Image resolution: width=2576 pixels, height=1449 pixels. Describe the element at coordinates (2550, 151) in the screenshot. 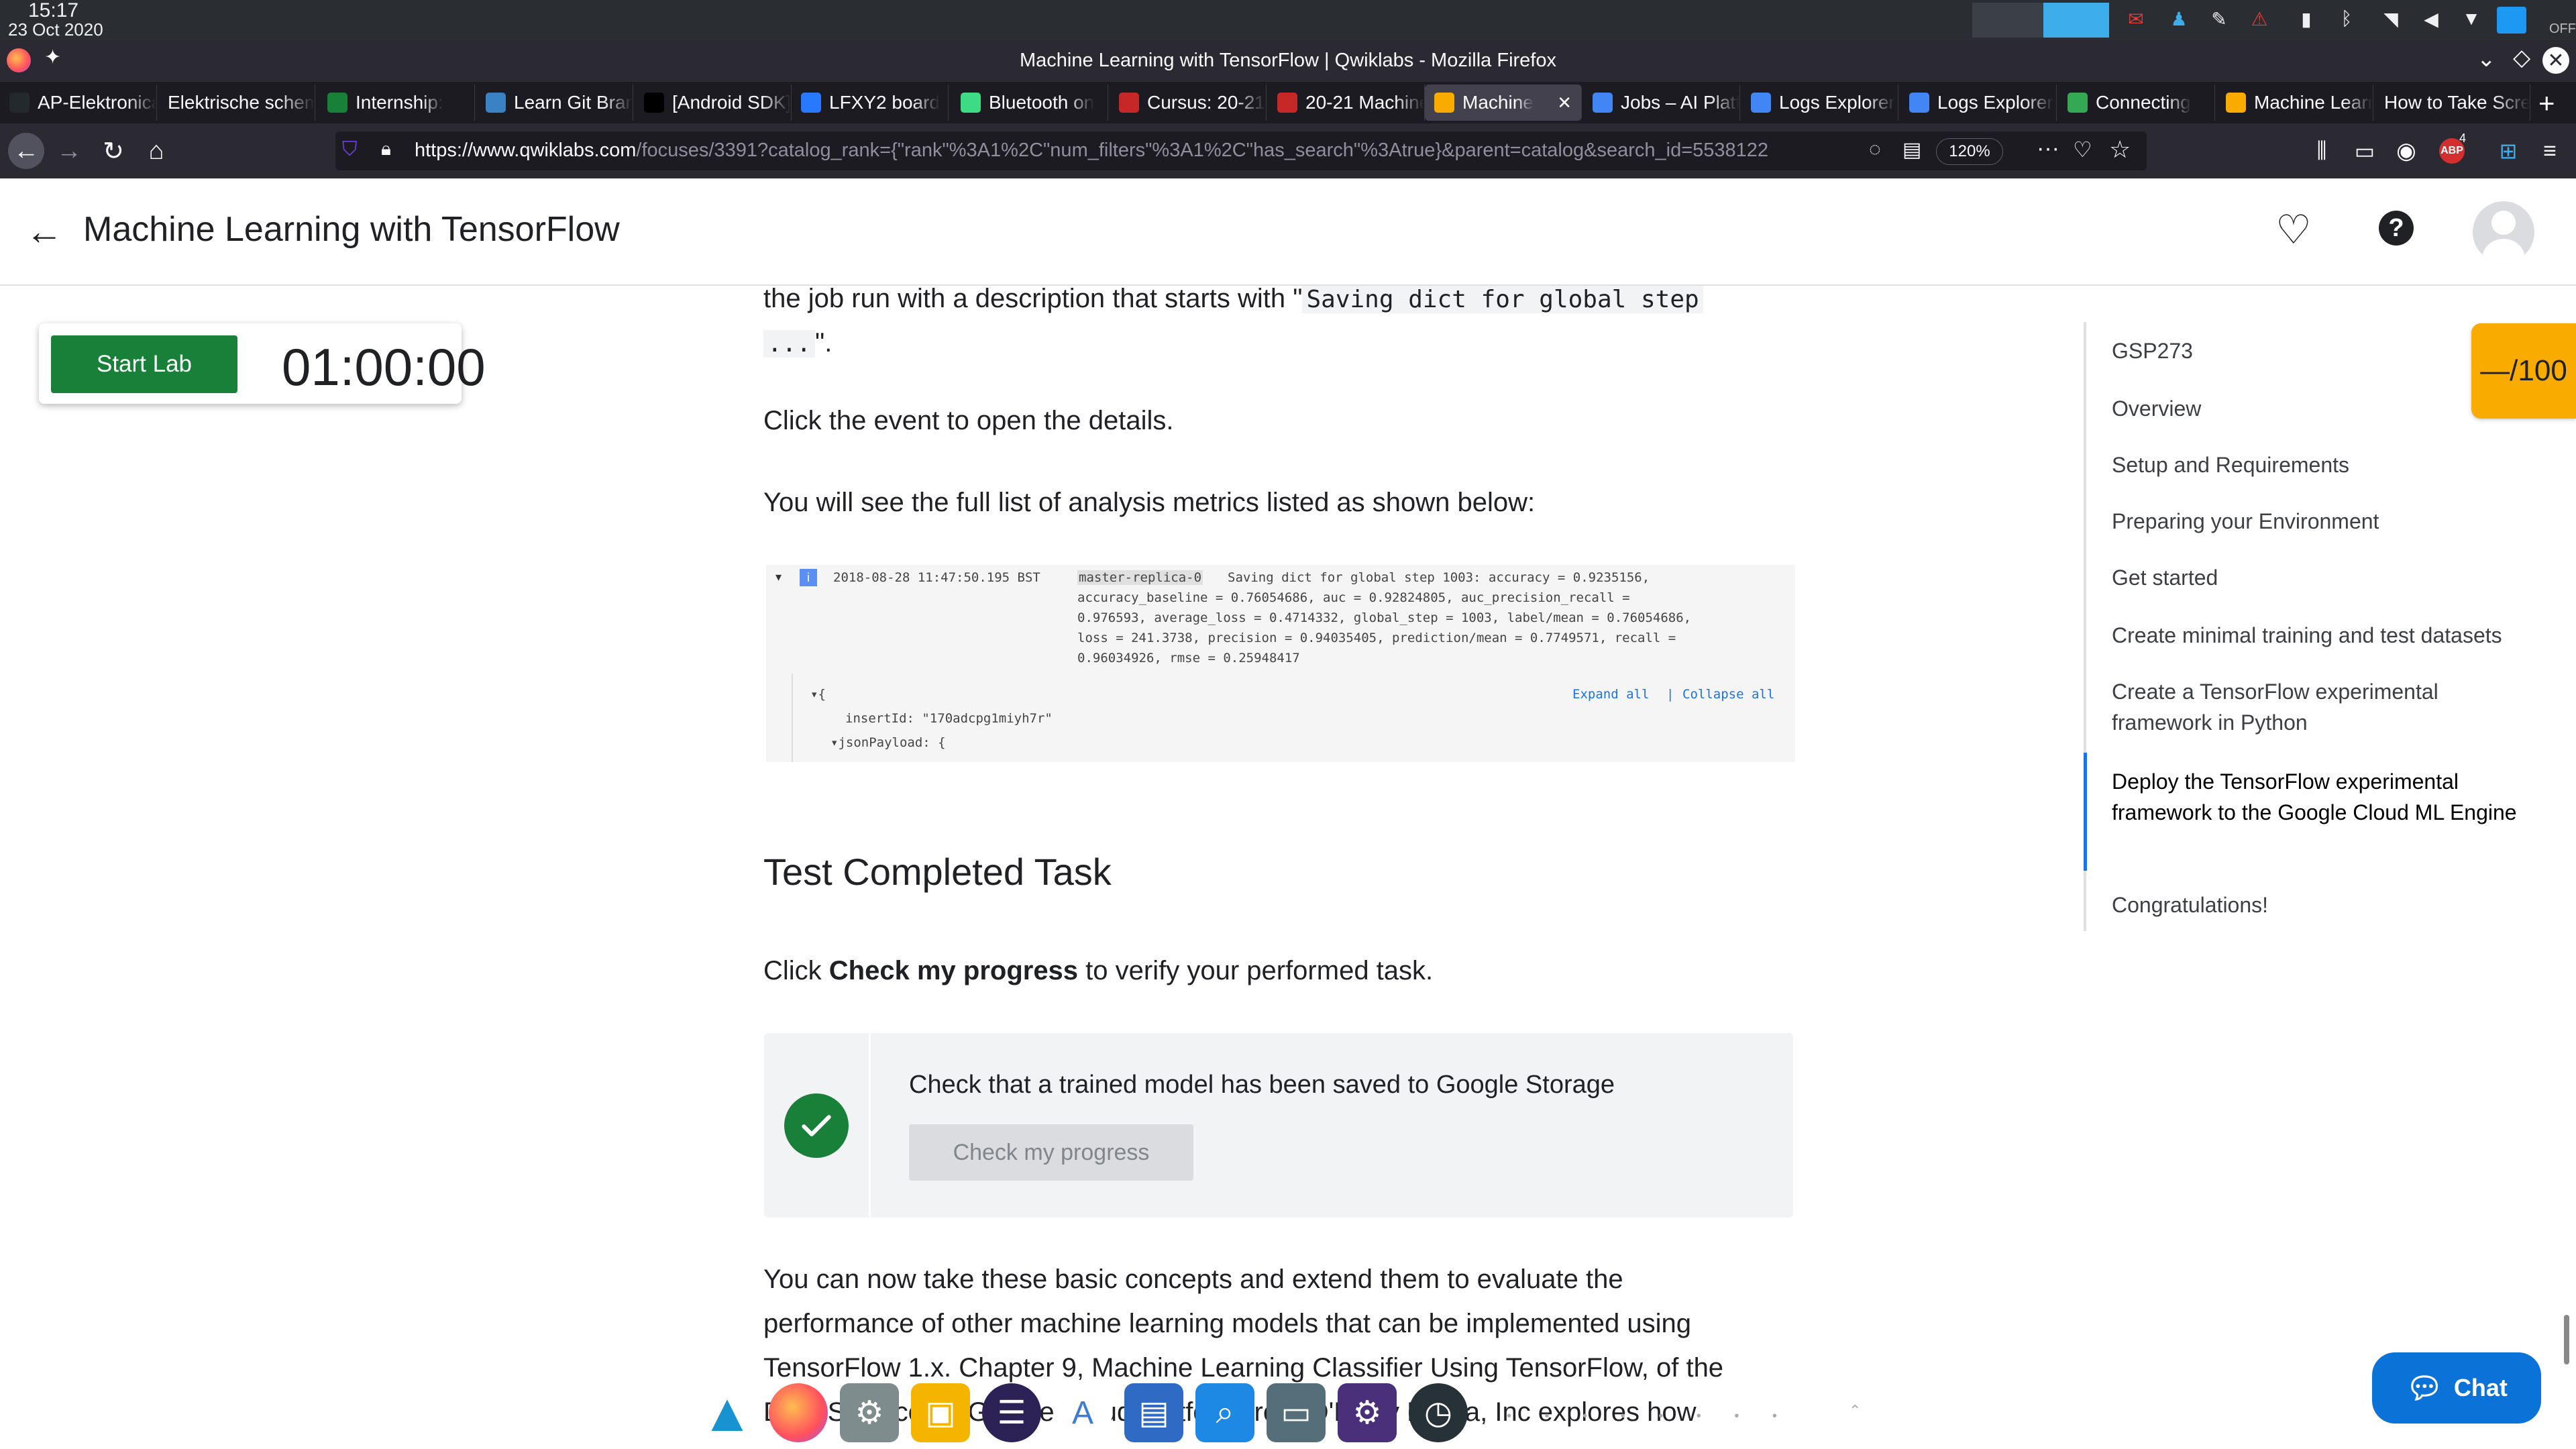

I see `menu-icon: ≡` at that location.